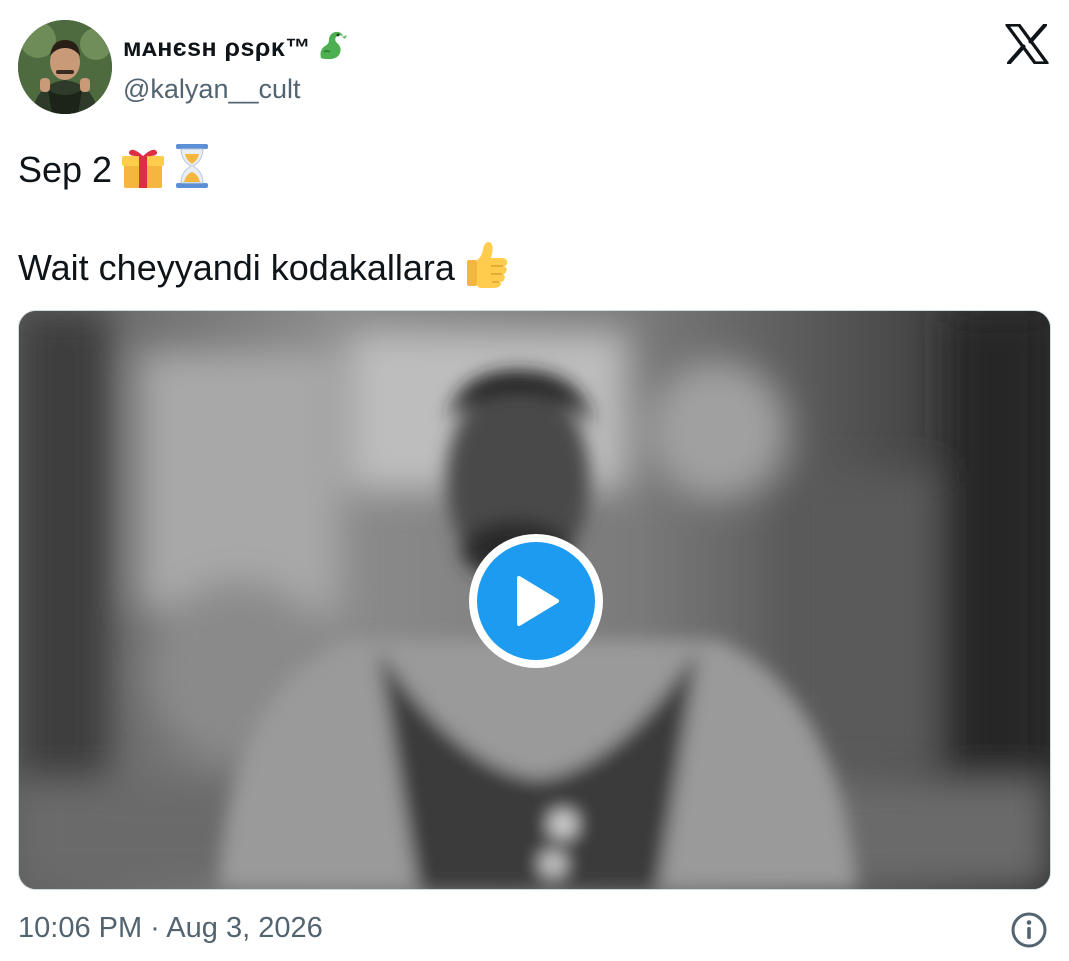 The height and width of the screenshot is (961, 1069). Describe the element at coordinates (212, 89) in the screenshot. I see `author-handle: @kalyan__cult` at that location.